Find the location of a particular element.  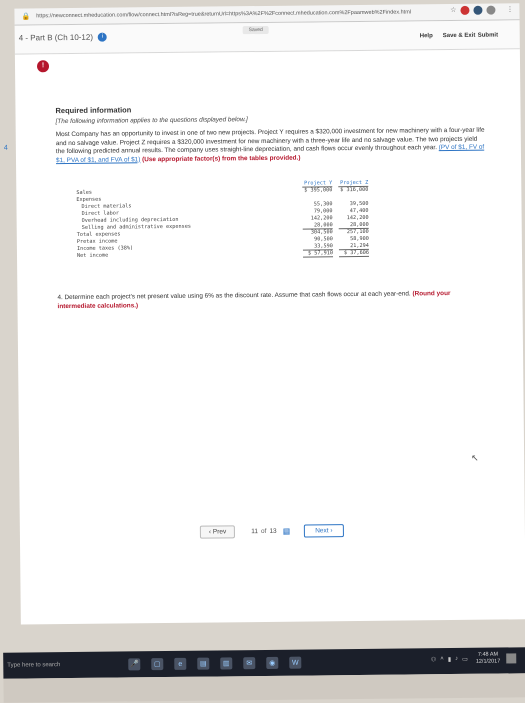

next-button: Next › is located at coordinates (323, 530).